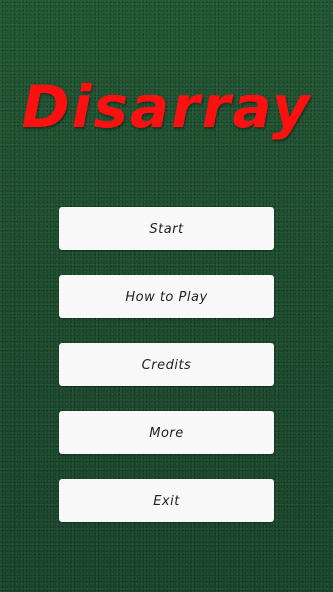 The image size is (333, 592). Describe the element at coordinates (166, 364) in the screenshot. I see `credits-button: Credits` at that location.